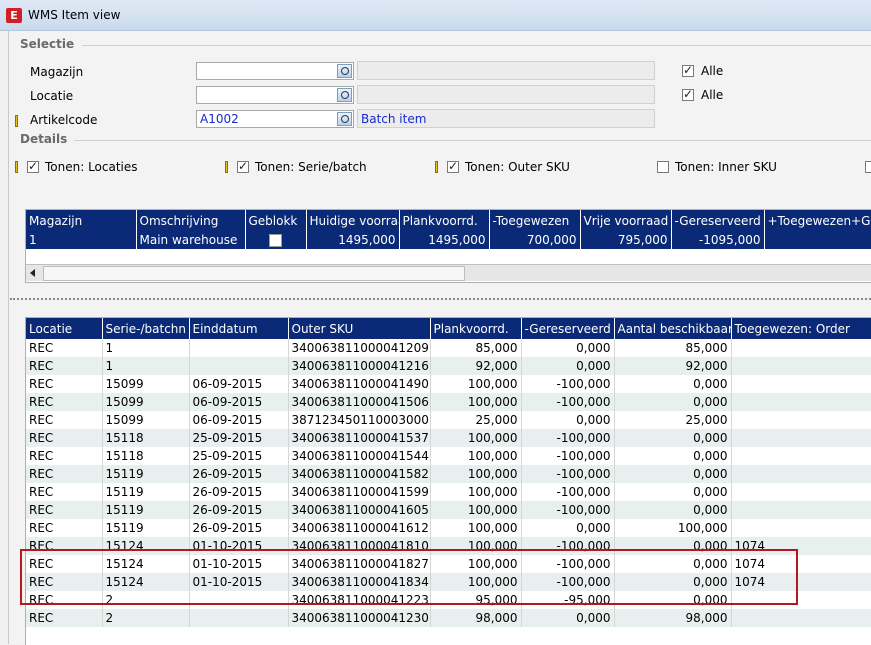 The height and width of the screenshot is (645, 871). What do you see at coordinates (353, 240) in the screenshot?
I see `table-cell: 1495,000` at bounding box center [353, 240].